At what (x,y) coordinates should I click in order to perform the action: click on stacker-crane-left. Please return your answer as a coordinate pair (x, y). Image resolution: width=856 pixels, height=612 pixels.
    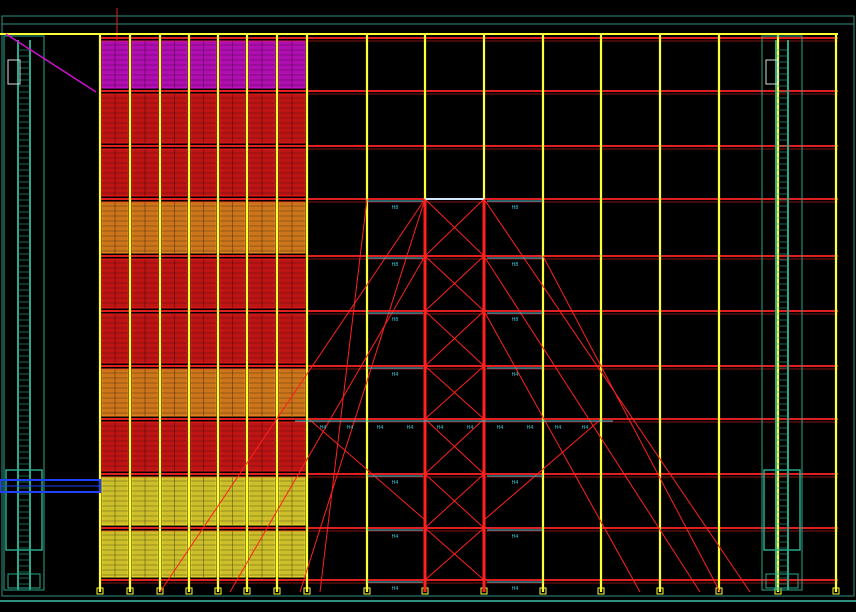
    Looking at the image, I should click on (24, 313).